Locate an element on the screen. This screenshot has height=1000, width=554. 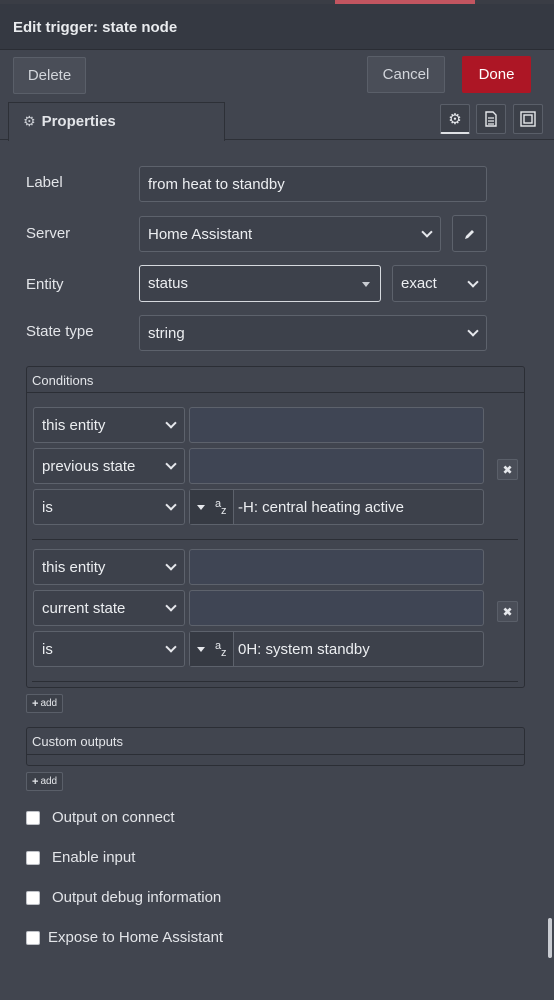
condition-property-select: current state is located at coordinates (109, 608).